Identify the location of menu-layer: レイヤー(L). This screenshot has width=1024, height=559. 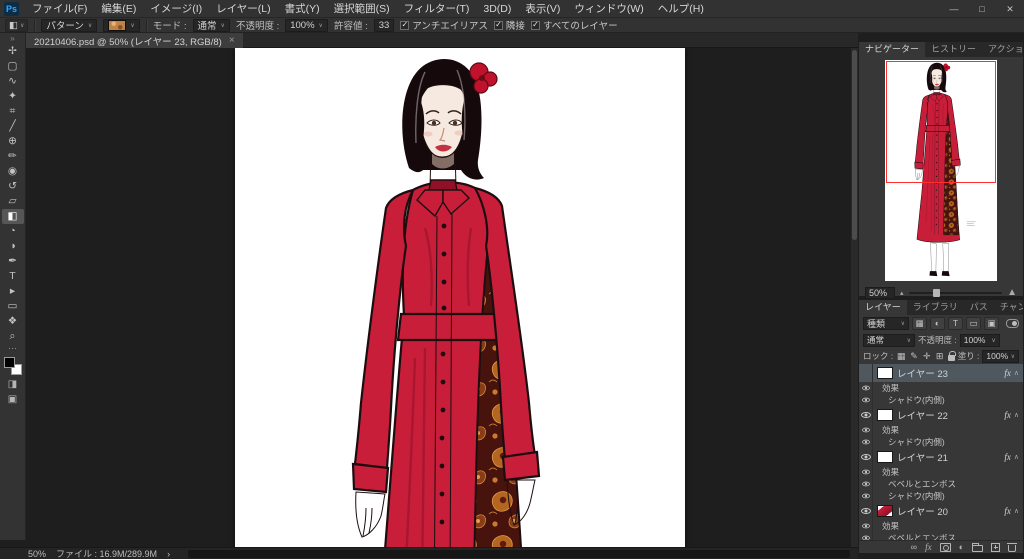
(243, 9).